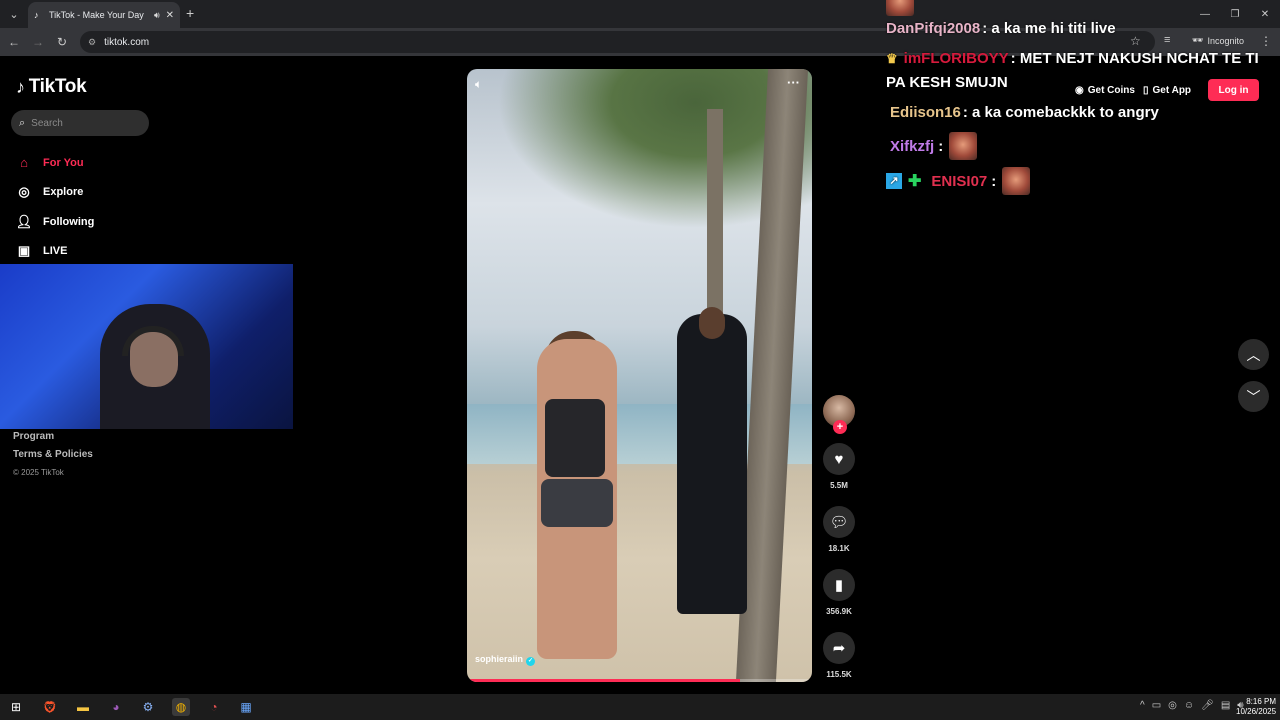 The width and height of the screenshot is (1280, 720). Describe the element at coordinates (148, 707) in the screenshot. I see `steam-icon: ⚙` at that location.